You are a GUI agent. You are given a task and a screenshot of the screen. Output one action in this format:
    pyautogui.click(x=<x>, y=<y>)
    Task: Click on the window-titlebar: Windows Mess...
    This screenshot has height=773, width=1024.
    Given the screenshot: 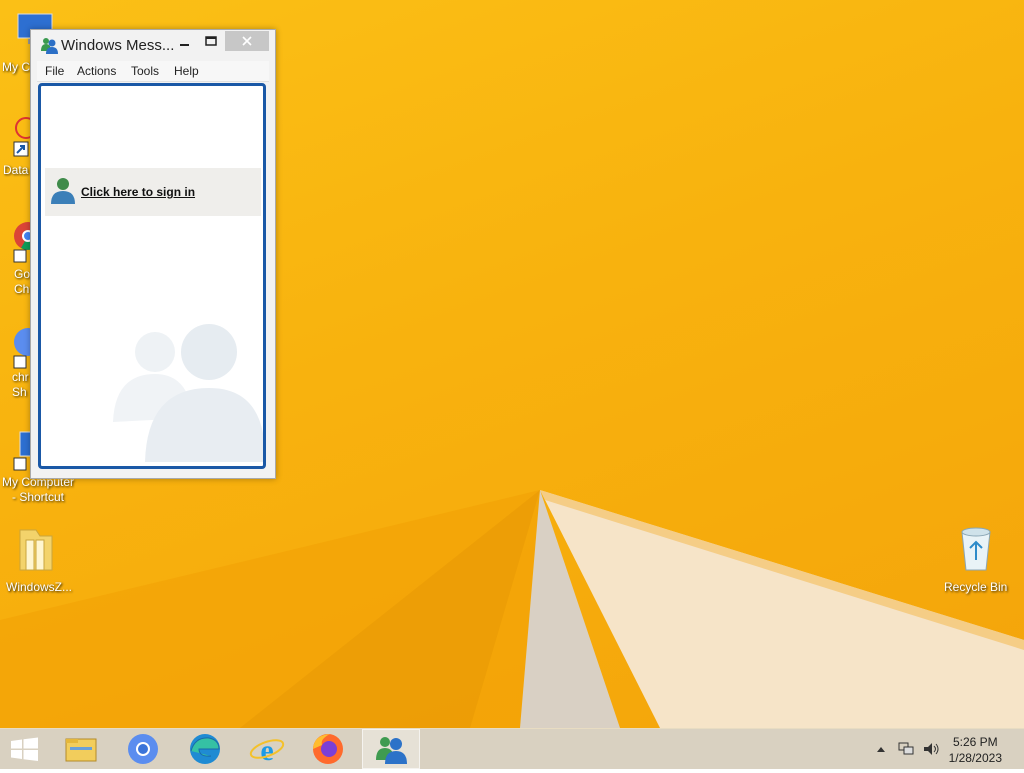 What is the action you would take?
    pyautogui.click(x=153, y=45)
    